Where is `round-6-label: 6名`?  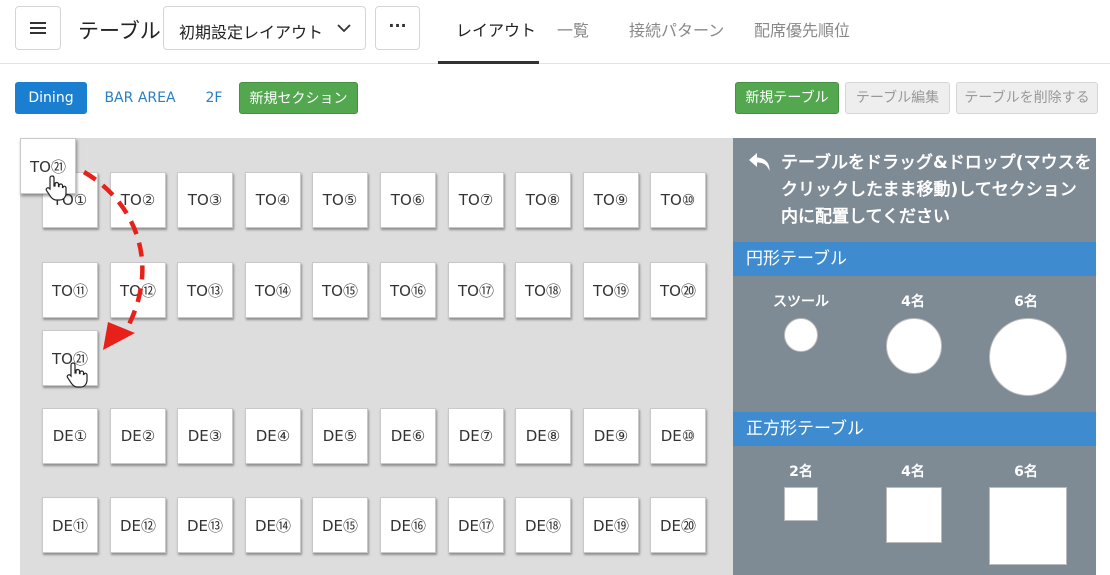
round-6-label: 6名 is located at coordinates (1026, 302).